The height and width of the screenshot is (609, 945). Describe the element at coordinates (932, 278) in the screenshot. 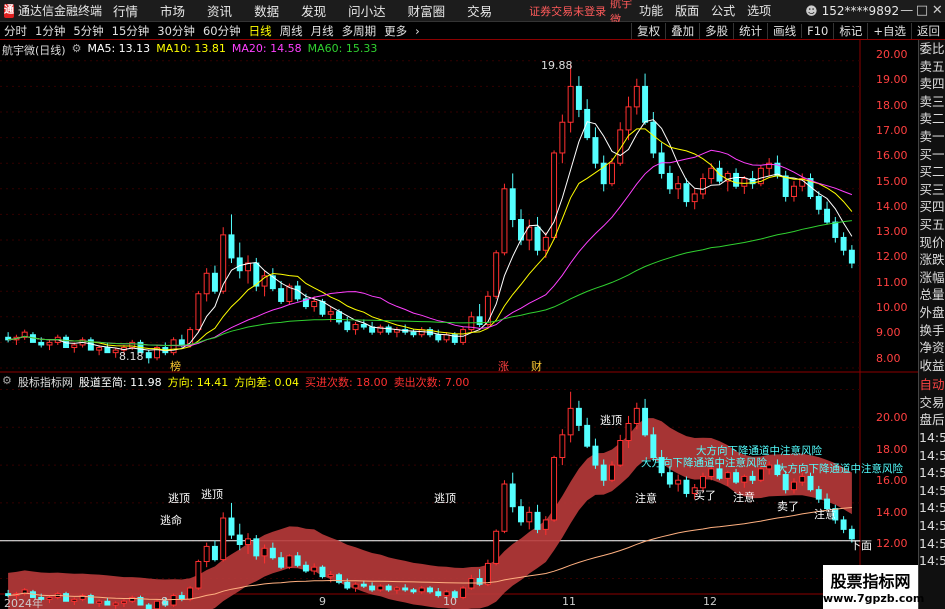

I see `side-tab: 涨幅` at that location.